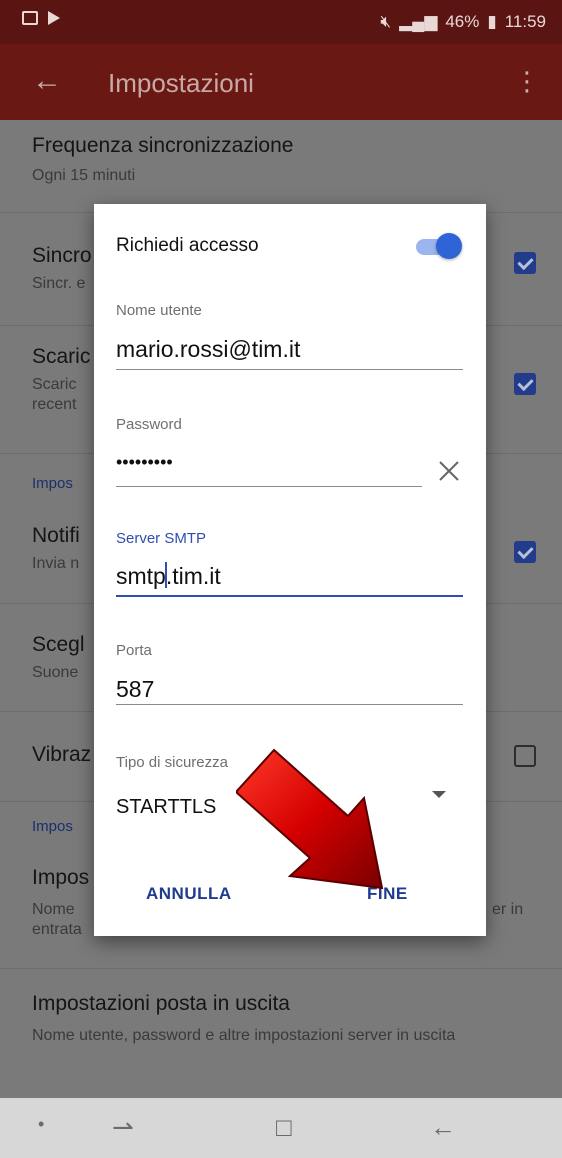  What do you see at coordinates (161, 1003) in the screenshot?
I see `setting-title: Impostazioni posta in uscita` at bounding box center [161, 1003].